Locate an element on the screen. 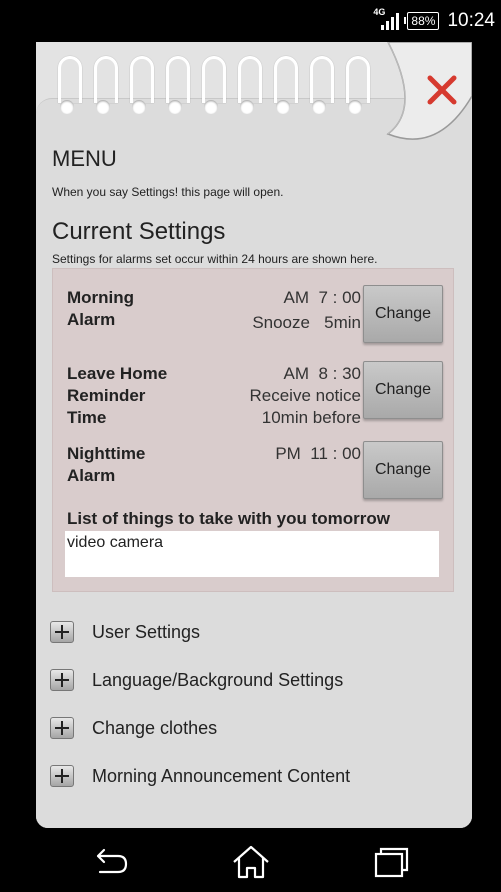 This screenshot has height=892, width=501. alarm-time: AM 7 : 00 is located at coordinates (322, 297).